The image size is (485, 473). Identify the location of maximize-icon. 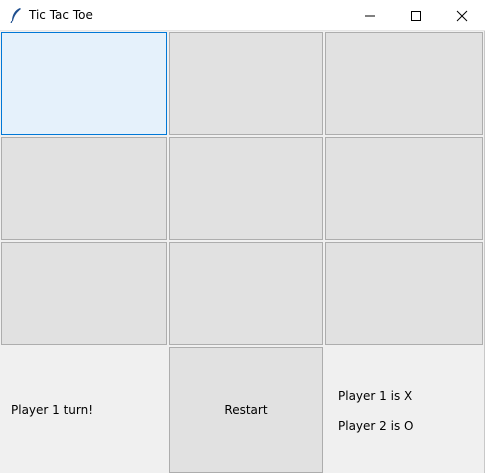
(416, 16).